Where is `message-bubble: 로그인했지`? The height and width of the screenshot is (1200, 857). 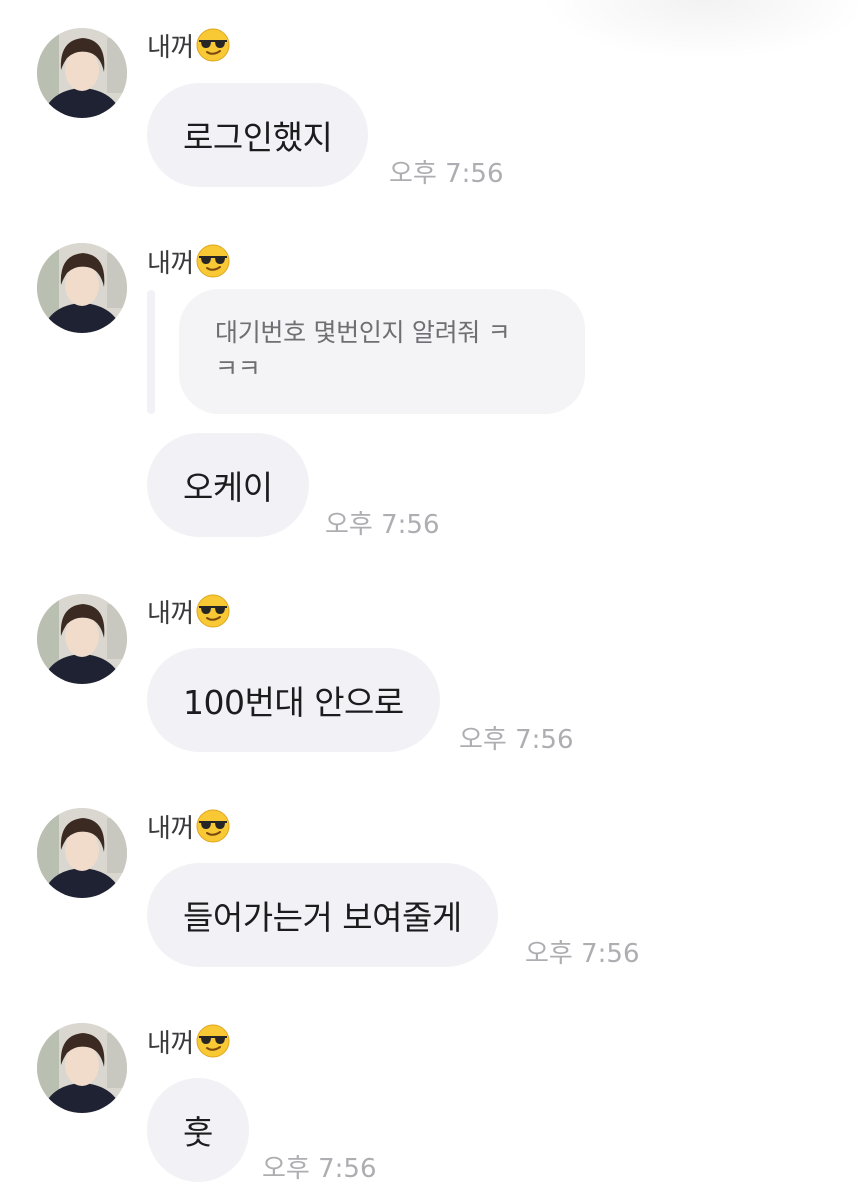
message-bubble: 로그인했지 is located at coordinates (258, 135).